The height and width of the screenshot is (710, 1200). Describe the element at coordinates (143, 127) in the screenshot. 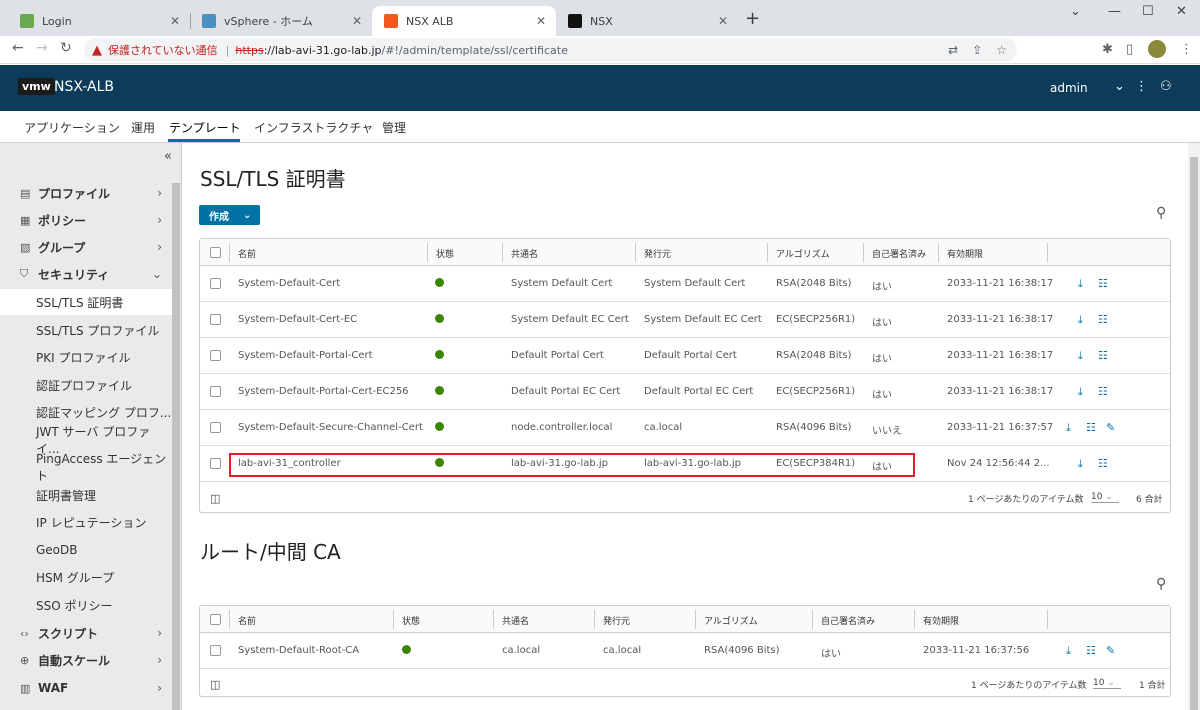

I see `nav-operations: 運用` at that location.